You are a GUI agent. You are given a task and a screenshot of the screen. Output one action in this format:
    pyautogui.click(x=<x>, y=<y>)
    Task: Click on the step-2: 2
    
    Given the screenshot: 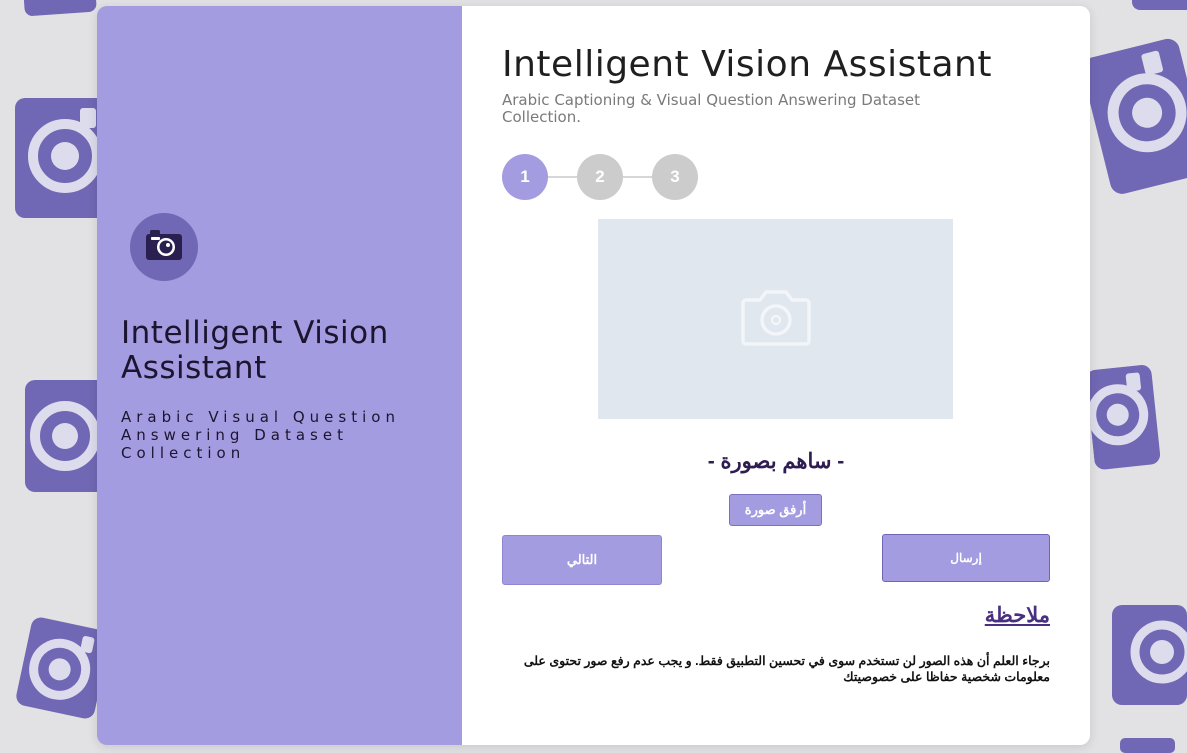 What is the action you would take?
    pyautogui.click(x=600, y=177)
    